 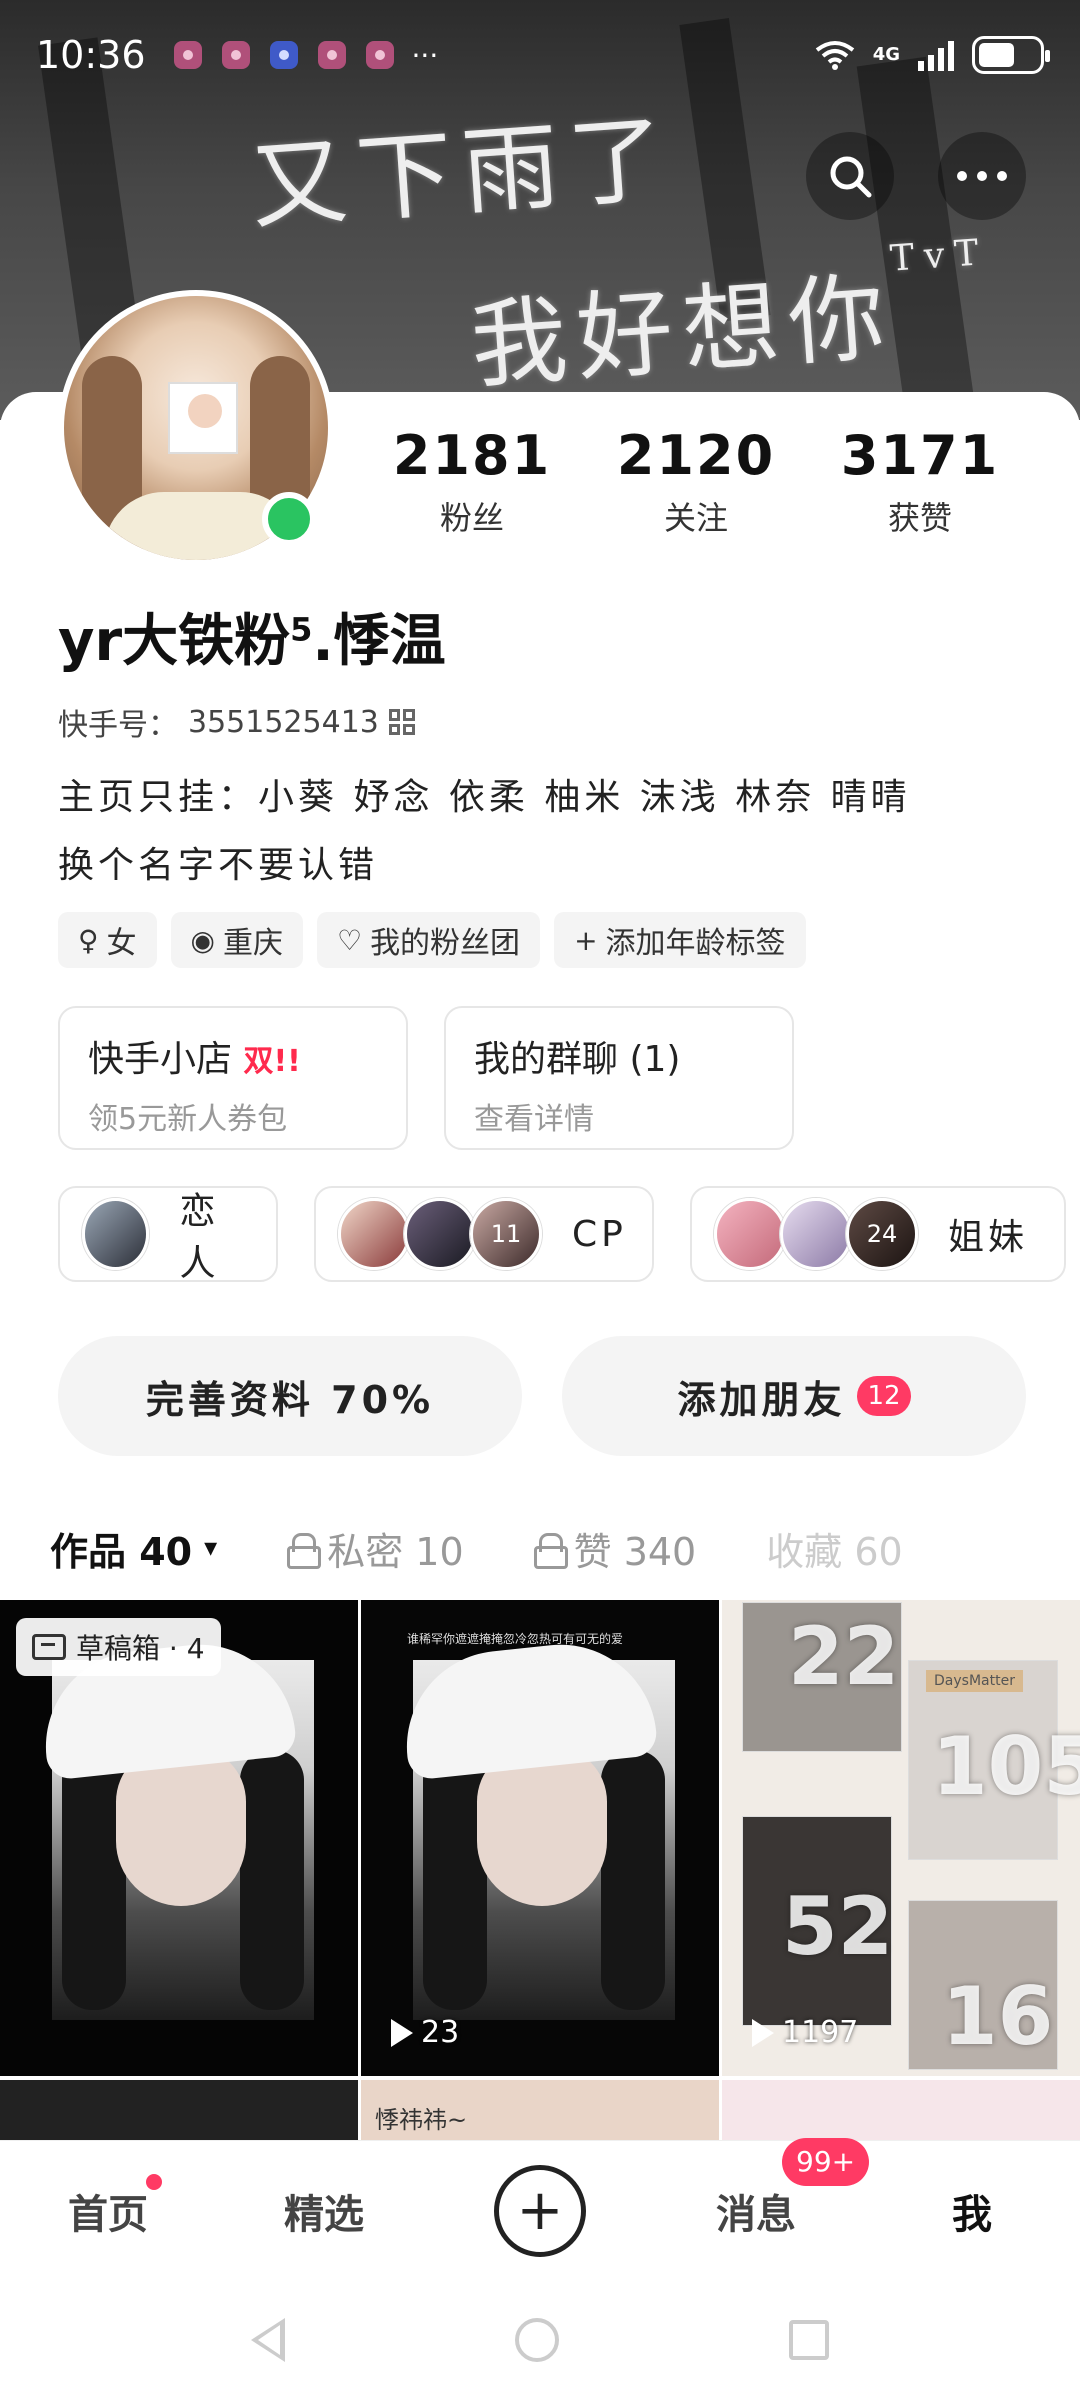 I want to click on tab-label: 私密 10, so click(x=395, y=1551).